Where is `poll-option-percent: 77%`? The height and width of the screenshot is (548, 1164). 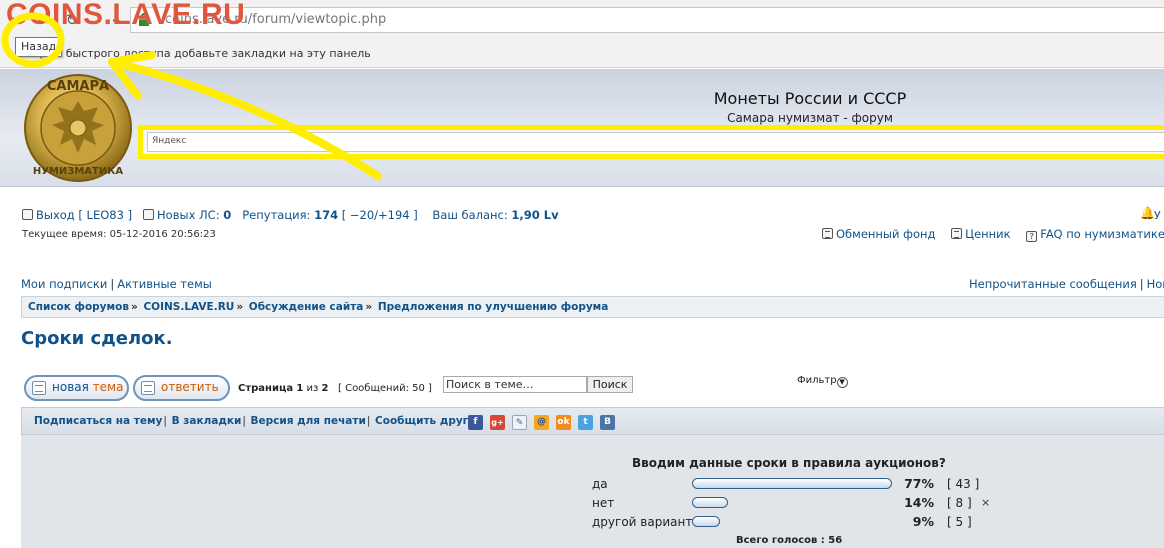 poll-option-percent: 77% is located at coordinates (919, 483).